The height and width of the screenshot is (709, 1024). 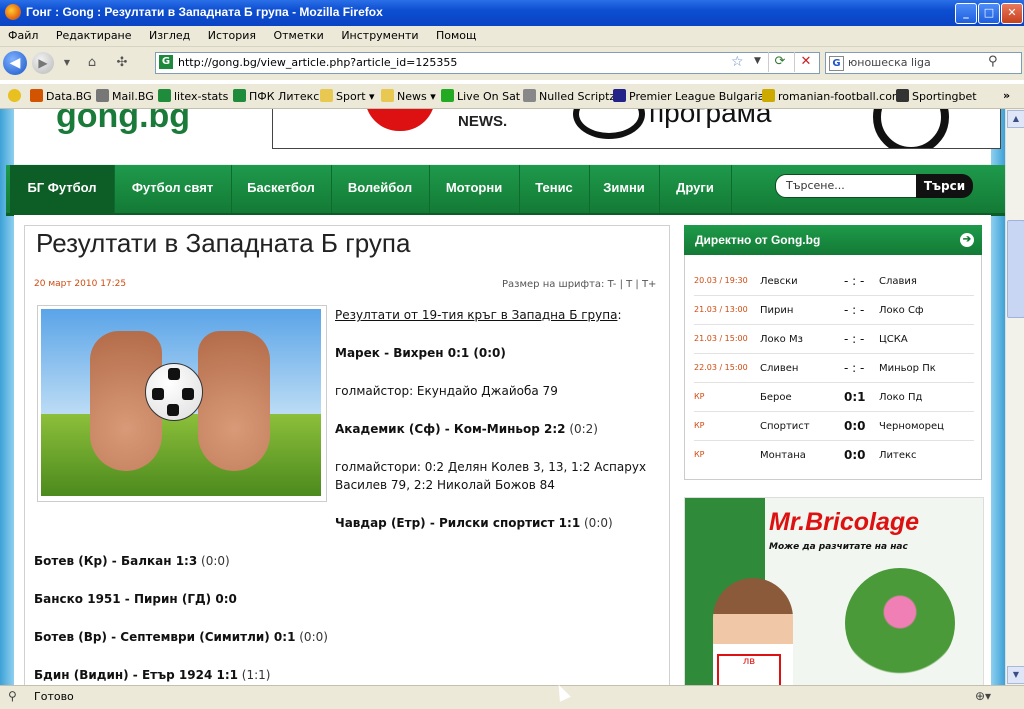 I want to click on search-icon: ⚲, so click(x=993, y=61).